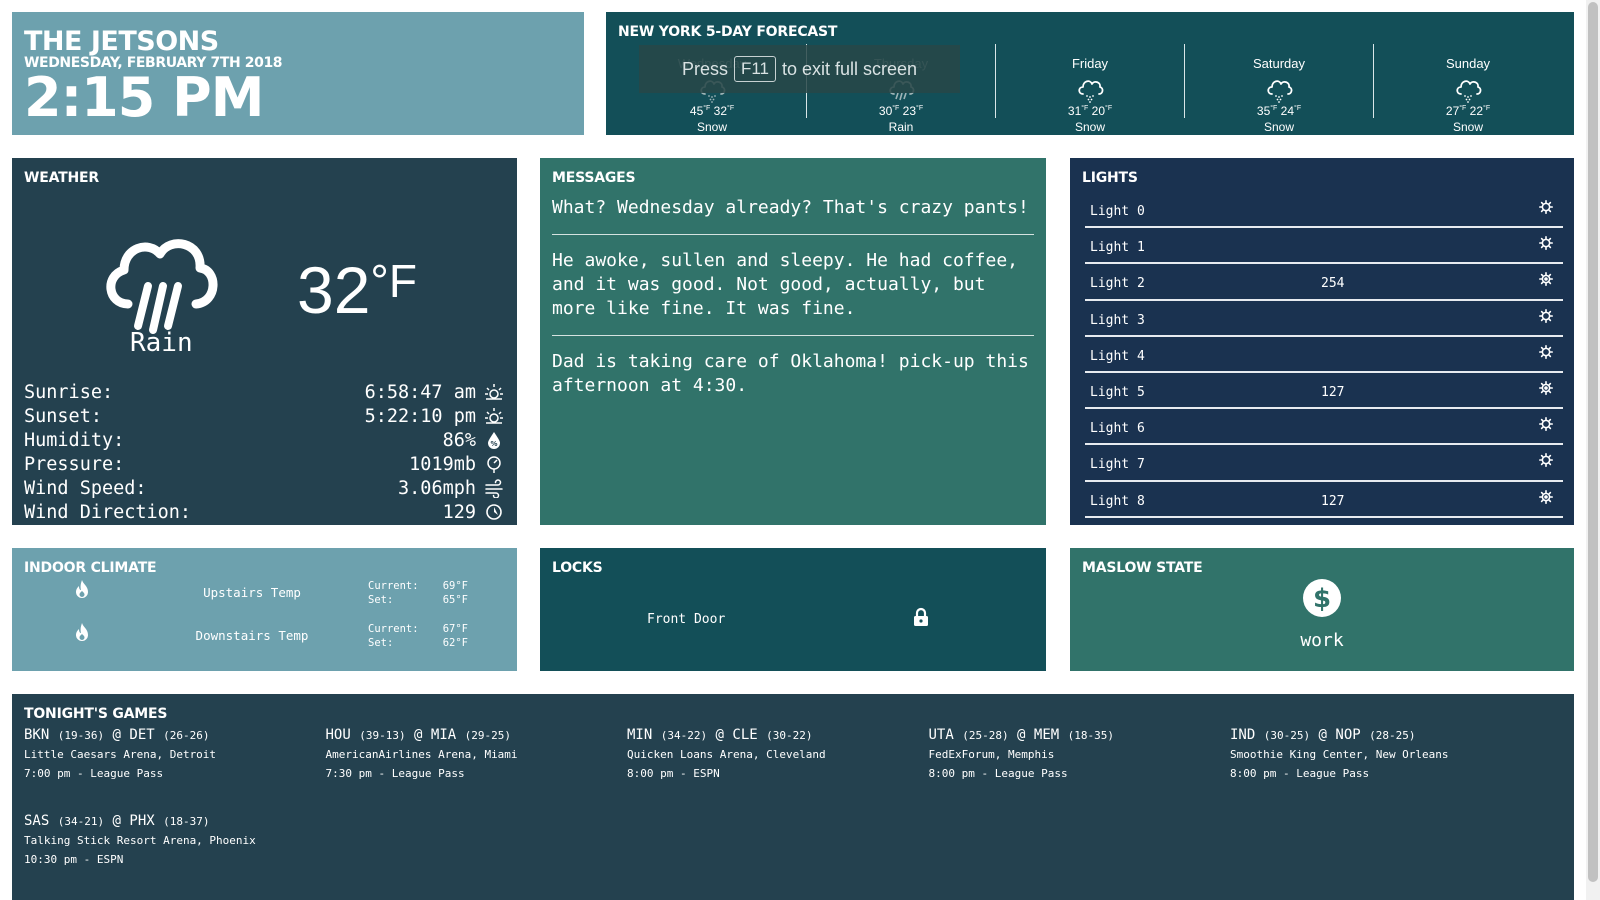 This screenshot has width=1600, height=900. Describe the element at coordinates (161, 343) in the screenshot. I see `weather-condition: Rain` at that location.